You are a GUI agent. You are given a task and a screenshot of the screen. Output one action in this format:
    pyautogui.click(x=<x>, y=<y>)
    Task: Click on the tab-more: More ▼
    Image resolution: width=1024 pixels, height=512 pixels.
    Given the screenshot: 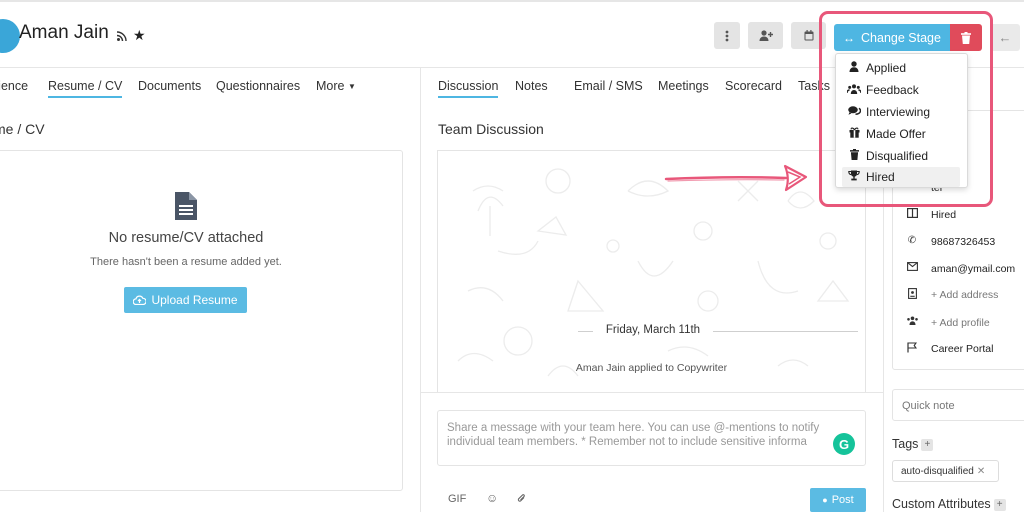 What is the action you would take?
    pyautogui.click(x=336, y=86)
    